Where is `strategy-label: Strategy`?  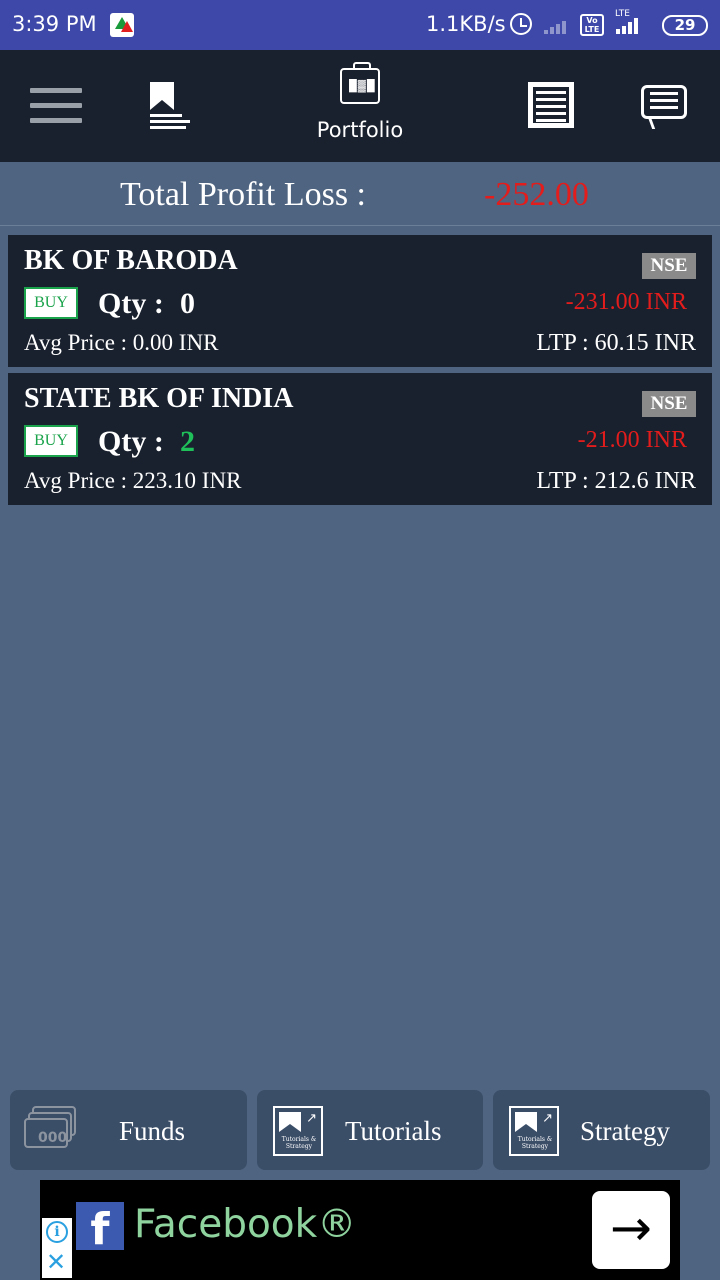 strategy-label: Strategy is located at coordinates (625, 1131).